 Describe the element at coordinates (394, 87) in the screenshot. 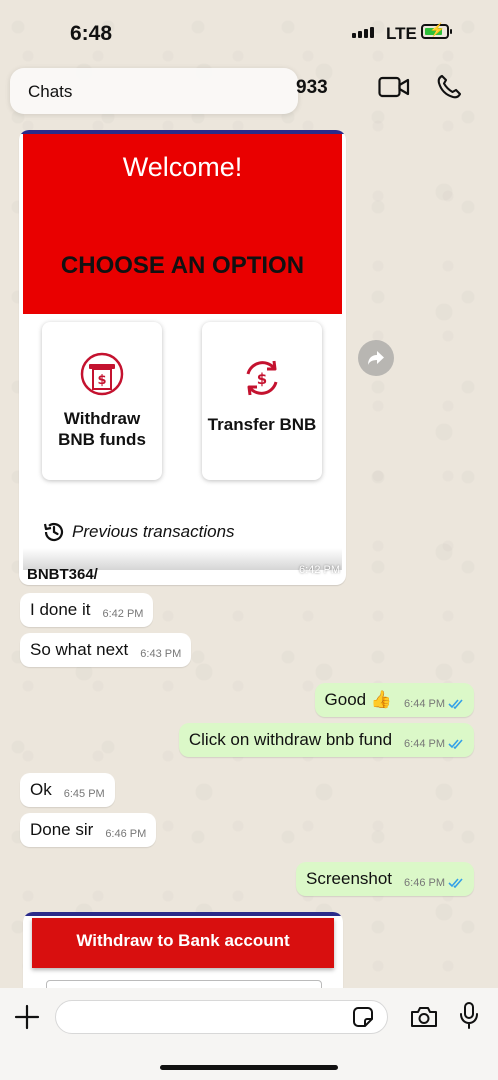

I see `video-icon` at that location.